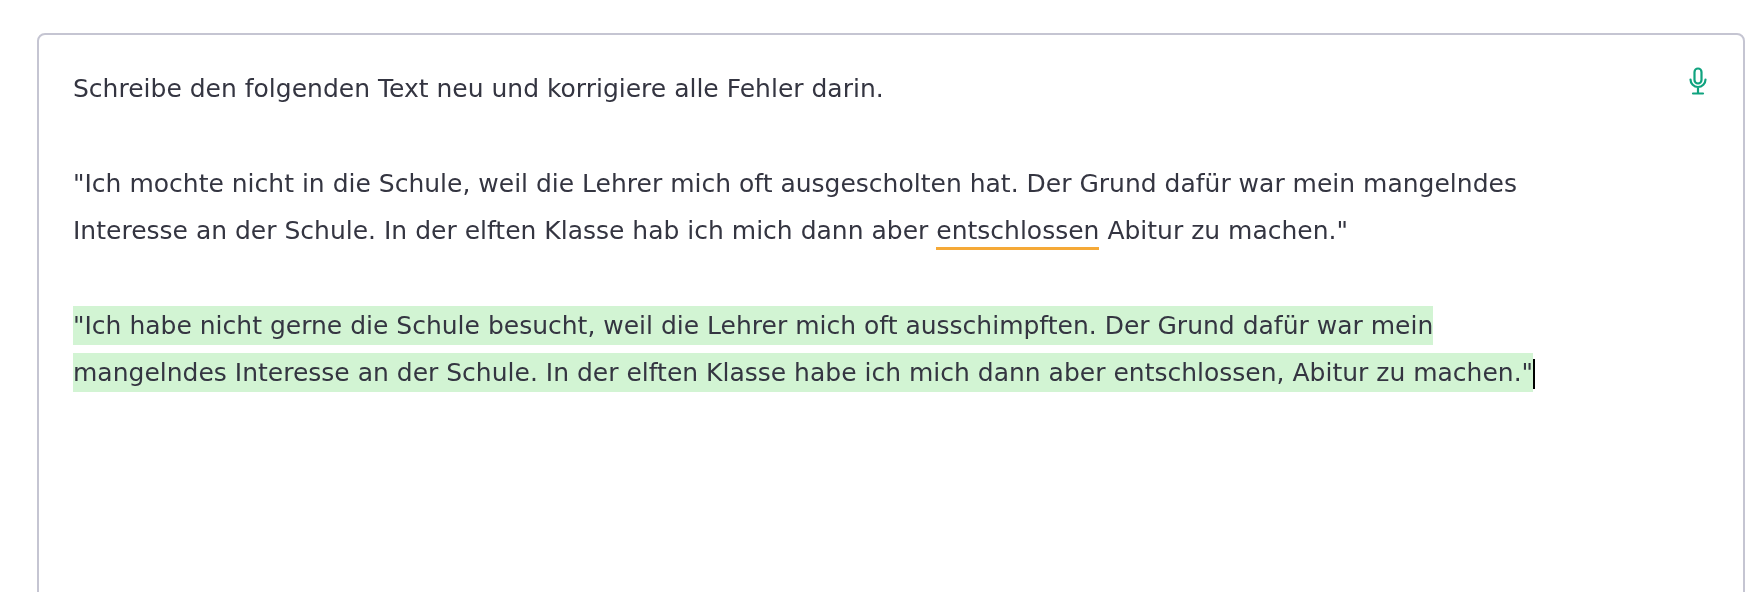 Image resolution: width=1764 pixels, height=592 pixels. Describe the element at coordinates (479, 89) in the screenshot. I see `paragraph: Schreibe den folgenden Text neu und korrigiere alle Fehler darin.` at that location.